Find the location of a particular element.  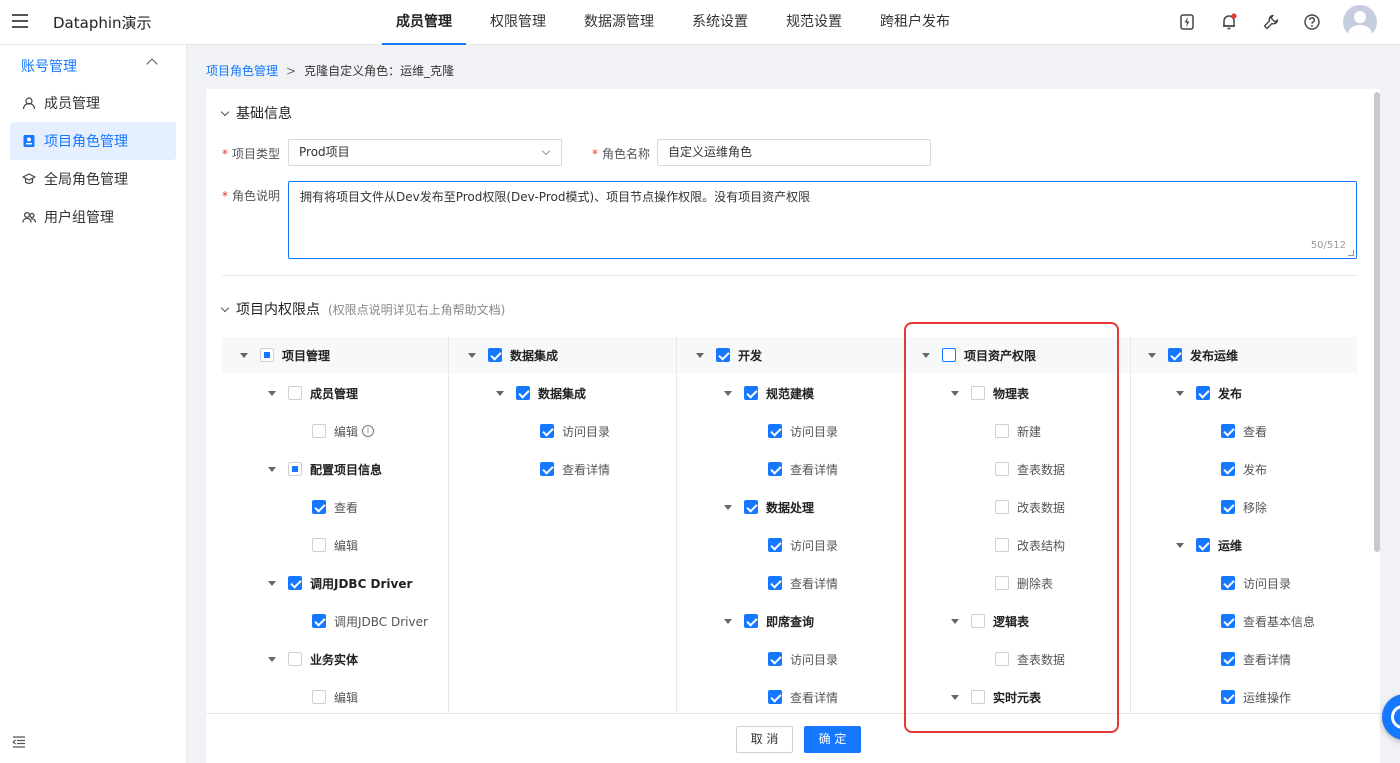

tree-node-publish: 发布 is located at coordinates (1209, 393).